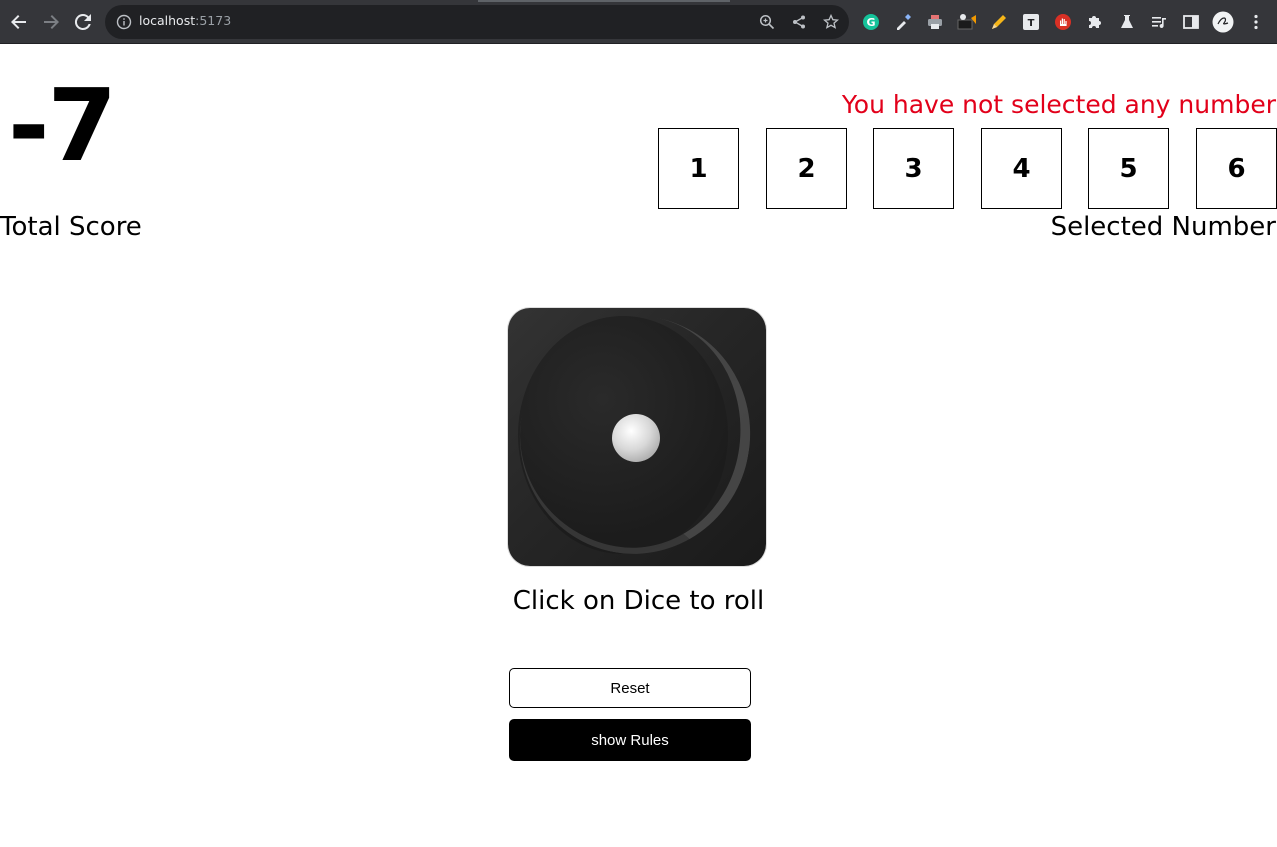 This screenshot has height=847, width=1277. What do you see at coordinates (62, 125) in the screenshot?
I see `total-score-value: -7` at bounding box center [62, 125].